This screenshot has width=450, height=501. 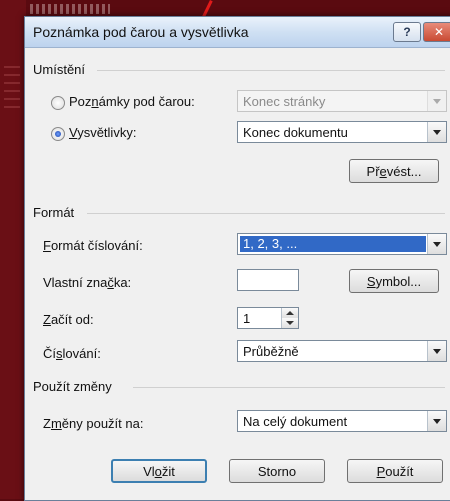 What do you see at coordinates (342, 351) in the screenshot?
I see `numbering-select: Průběžně` at bounding box center [342, 351].